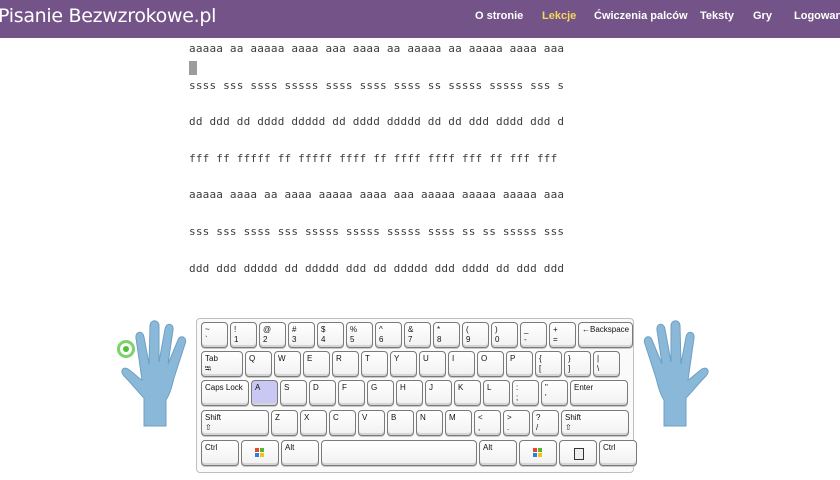  What do you see at coordinates (330, 335) in the screenshot?
I see `key--: $4` at bounding box center [330, 335].